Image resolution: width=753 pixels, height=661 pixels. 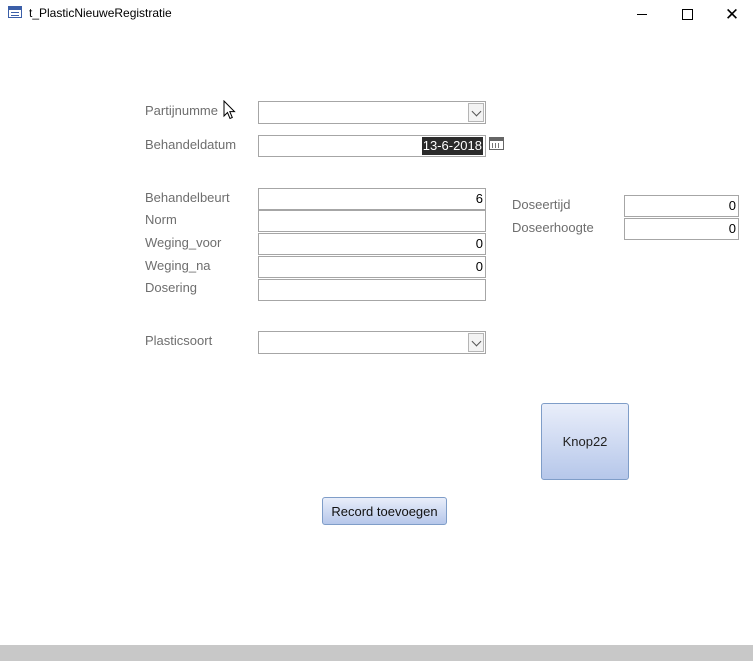 What do you see at coordinates (372, 244) in the screenshot?
I see `weging-voor-field: 0` at bounding box center [372, 244].